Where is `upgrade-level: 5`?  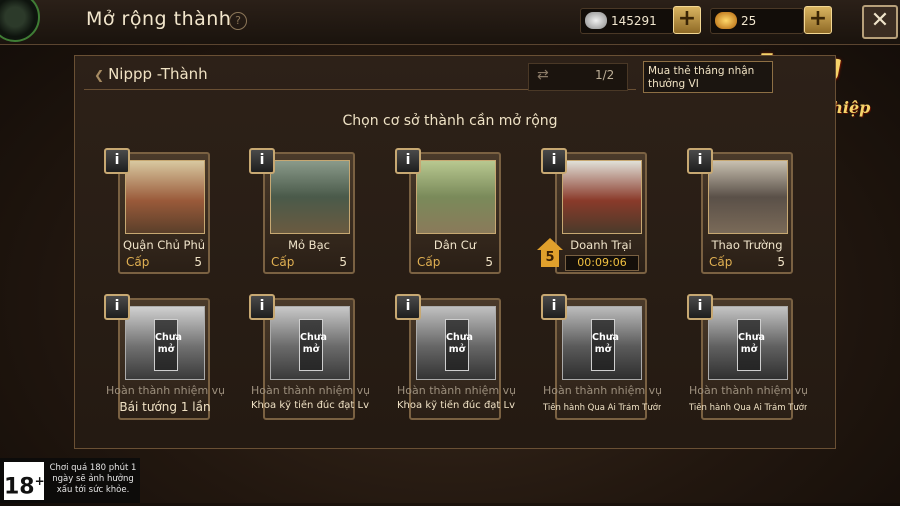 upgrade-level: 5 is located at coordinates (550, 258).